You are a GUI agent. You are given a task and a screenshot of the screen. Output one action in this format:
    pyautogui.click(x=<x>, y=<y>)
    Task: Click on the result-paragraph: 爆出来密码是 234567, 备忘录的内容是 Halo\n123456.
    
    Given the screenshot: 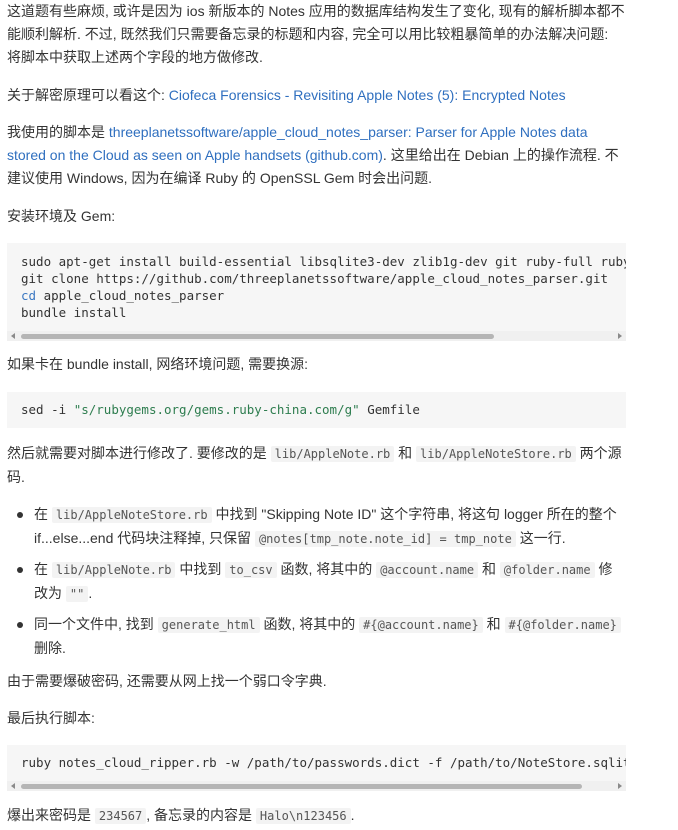 What is the action you would take?
    pyautogui.click(x=316, y=816)
    